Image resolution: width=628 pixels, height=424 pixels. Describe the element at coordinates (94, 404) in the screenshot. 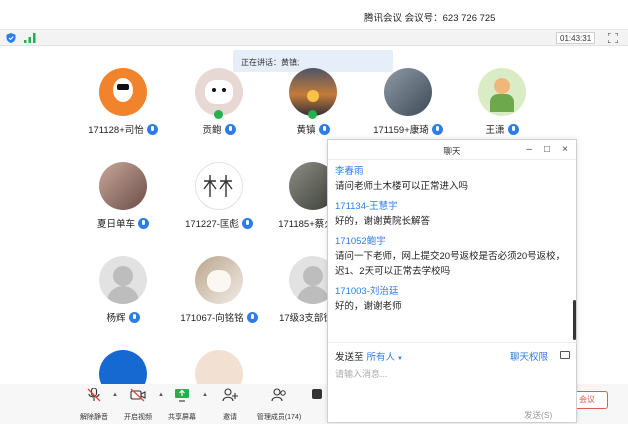

I see `unmute-button: 解除静音` at that location.